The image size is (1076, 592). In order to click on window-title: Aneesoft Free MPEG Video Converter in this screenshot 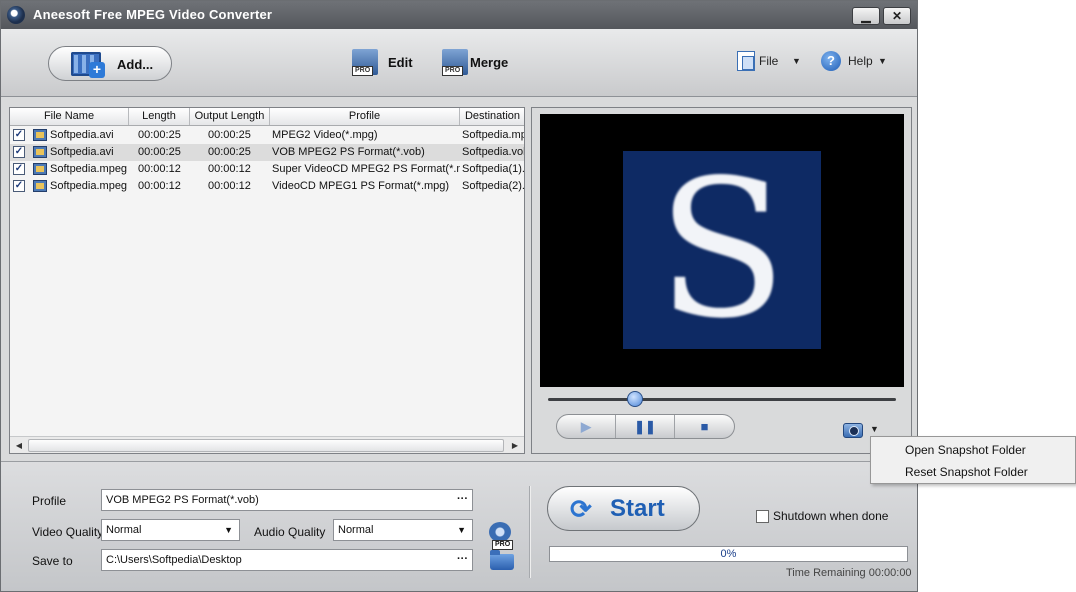, I will do `click(153, 14)`.